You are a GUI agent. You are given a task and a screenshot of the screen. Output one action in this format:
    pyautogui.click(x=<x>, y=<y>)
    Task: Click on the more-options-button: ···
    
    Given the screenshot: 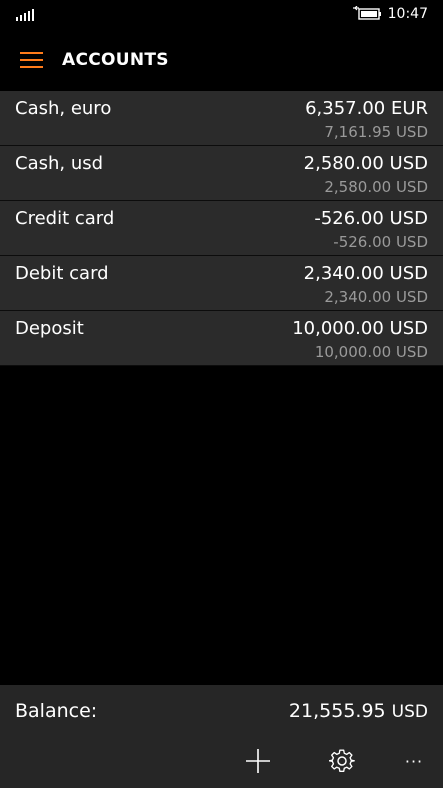 What is the action you would take?
    pyautogui.click(x=414, y=761)
    